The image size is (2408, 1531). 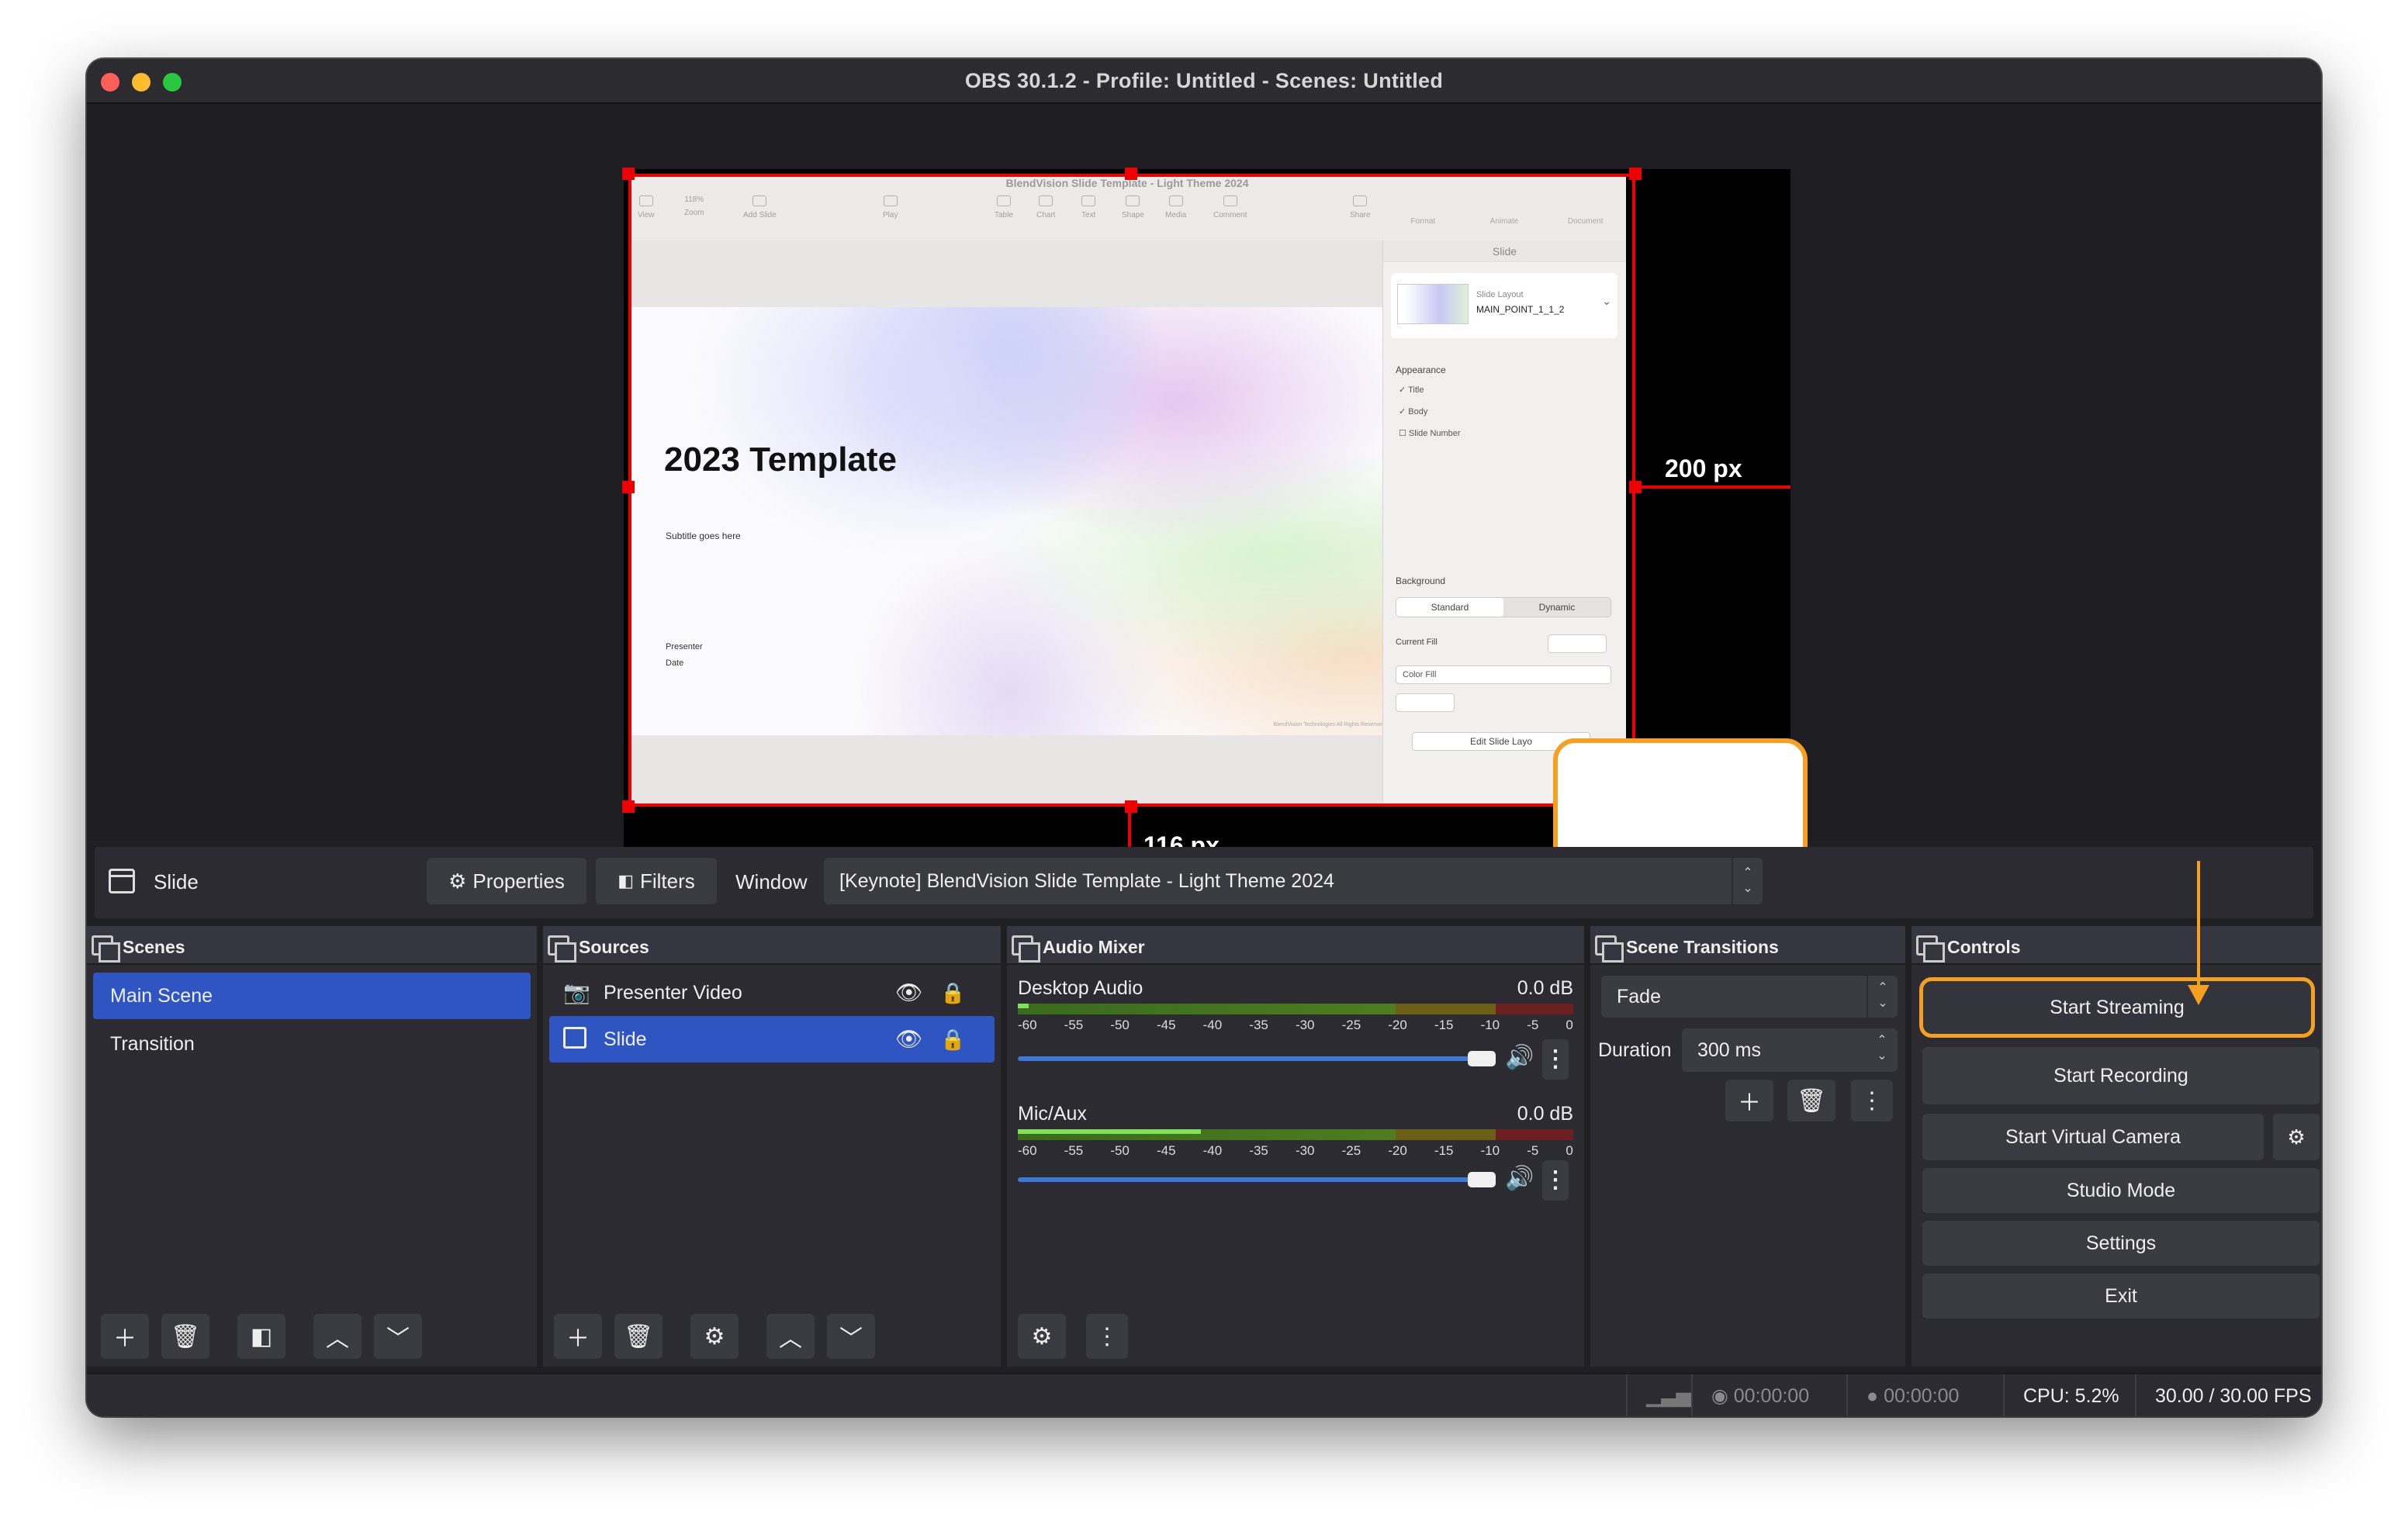 What do you see at coordinates (312, 1146) in the screenshot?
I see `scenes-dock: Scenes Main Scene Transition ＋ 🗑 ◧ ︿ ﹀` at bounding box center [312, 1146].